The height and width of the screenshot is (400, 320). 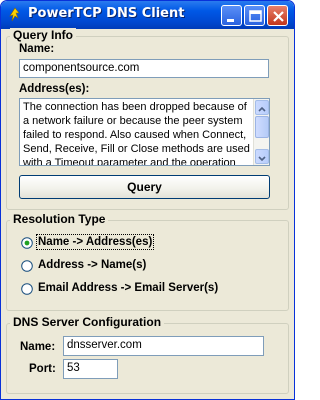 What do you see at coordinates (95, 242) in the screenshot?
I see `radio-name-to-address-label: Name -> Address(es)` at bounding box center [95, 242].